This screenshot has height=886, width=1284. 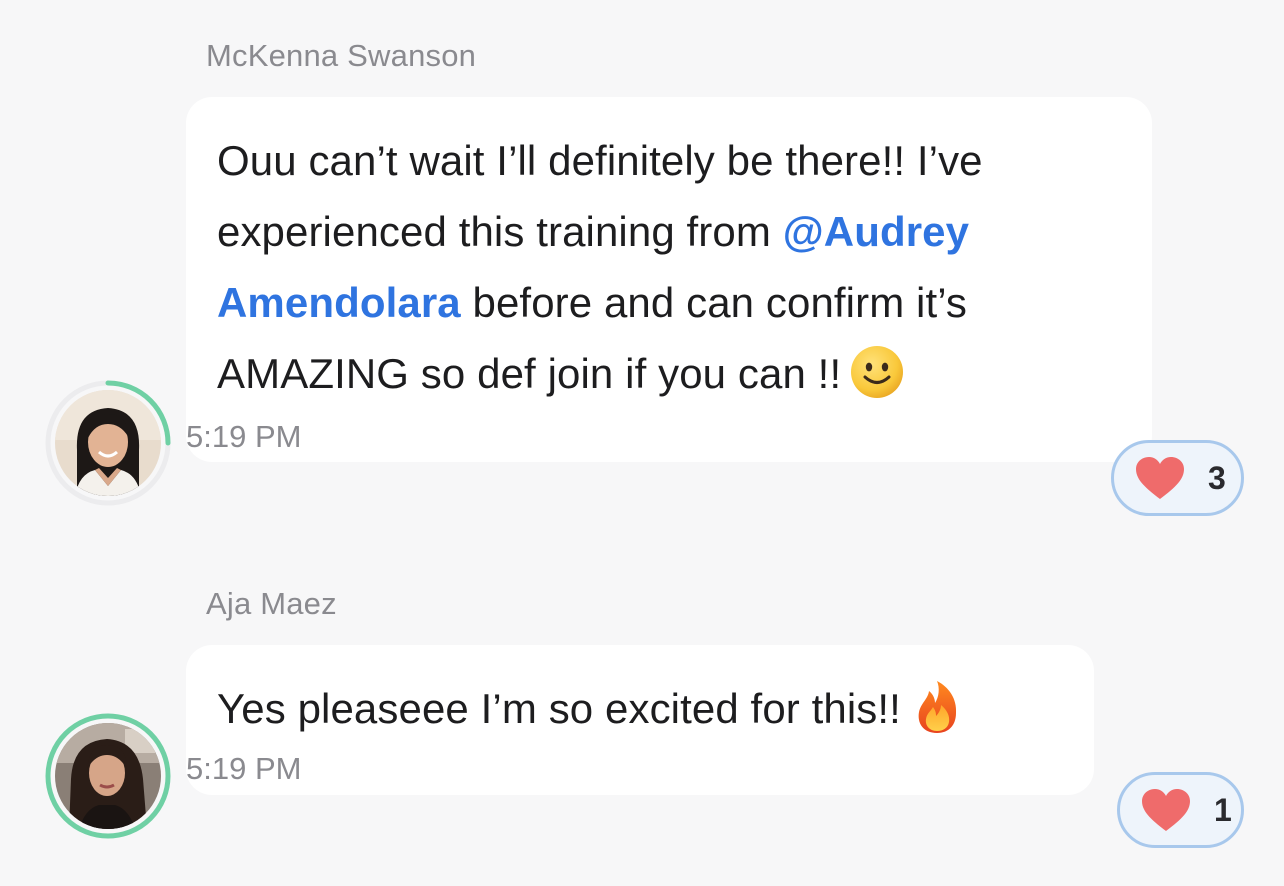 I want to click on sender-name: McKenna Swanson, so click(x=341, y=56).